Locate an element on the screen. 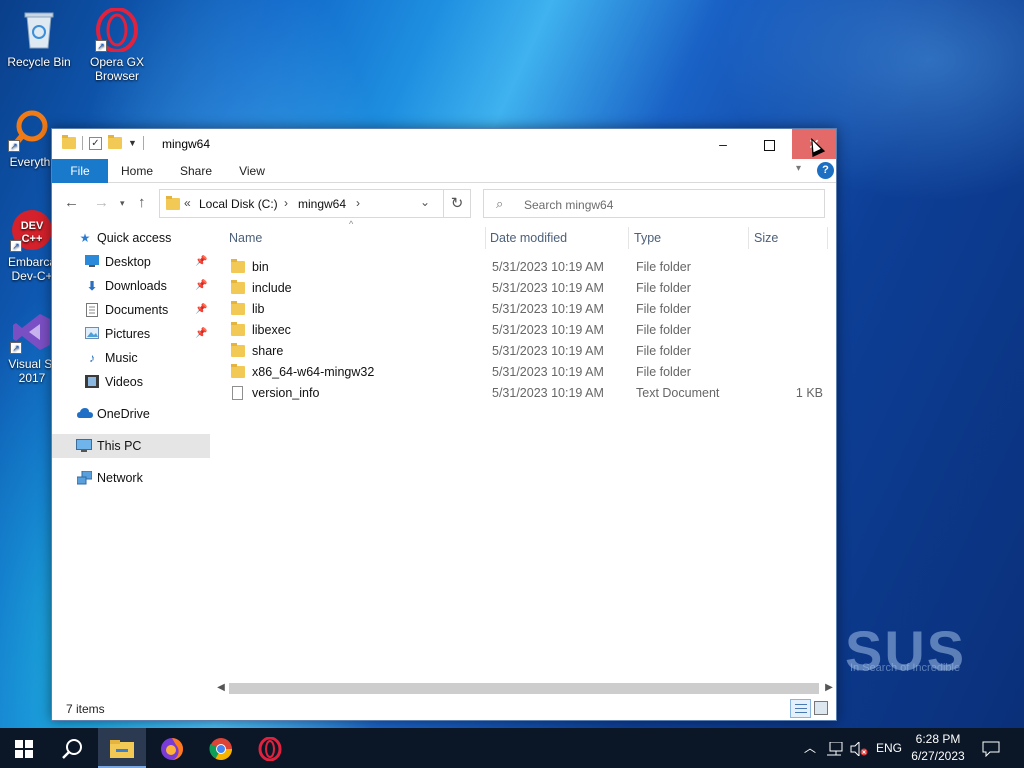 This screenshot has height=768, width=1024. sidebar-item-music: ♪ Music is located at coordinates (131, 358).